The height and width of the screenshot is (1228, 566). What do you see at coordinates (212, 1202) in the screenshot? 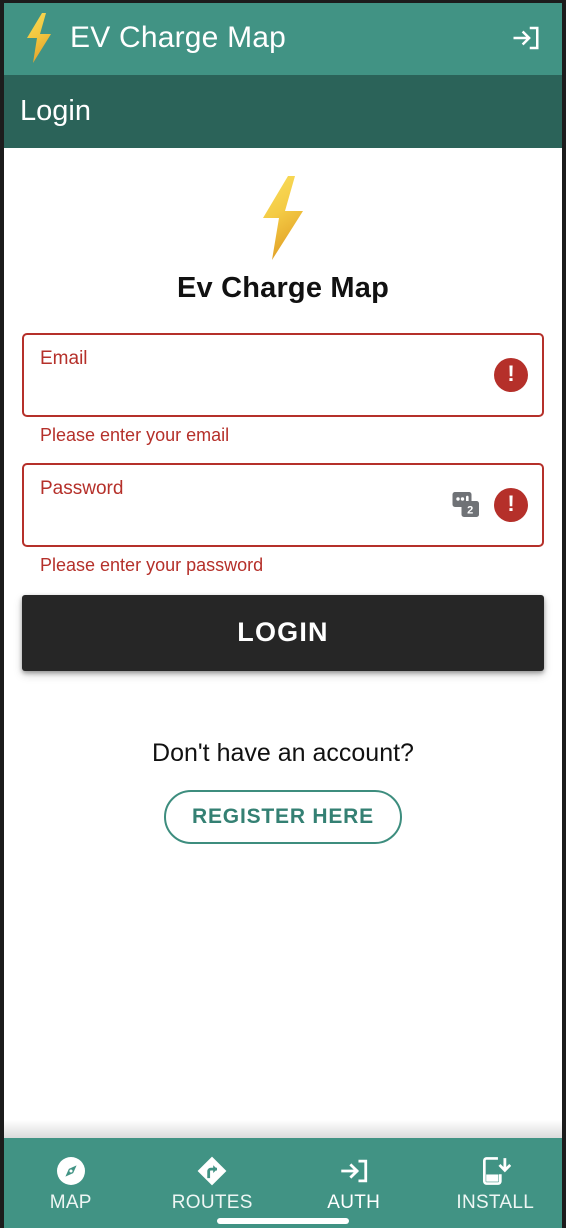
I see `nav-label-routes: ROUTES` at bounding box center [212, 1202].